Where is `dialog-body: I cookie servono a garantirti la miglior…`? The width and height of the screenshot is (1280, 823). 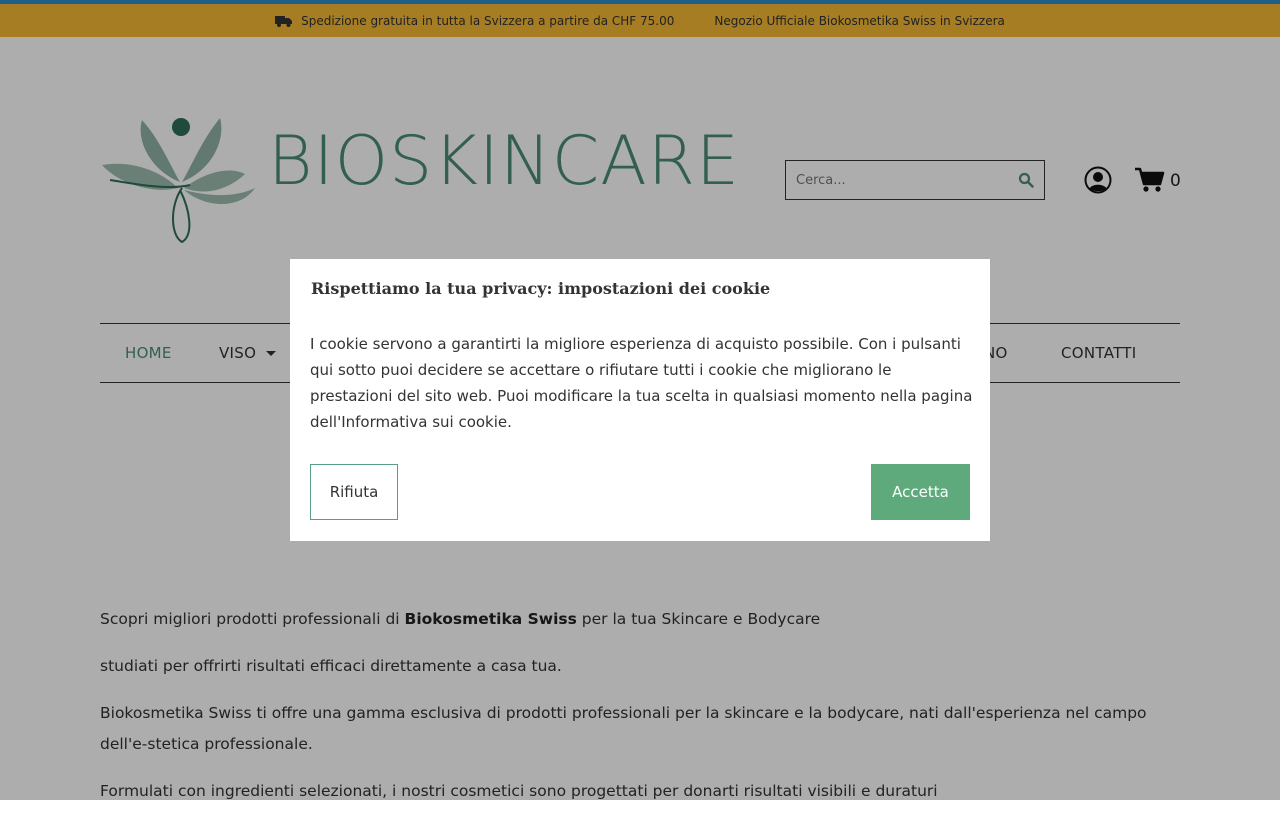 dialog-body: I cookie servono a garantirti la miglior… is located at coordinates (641, 383).